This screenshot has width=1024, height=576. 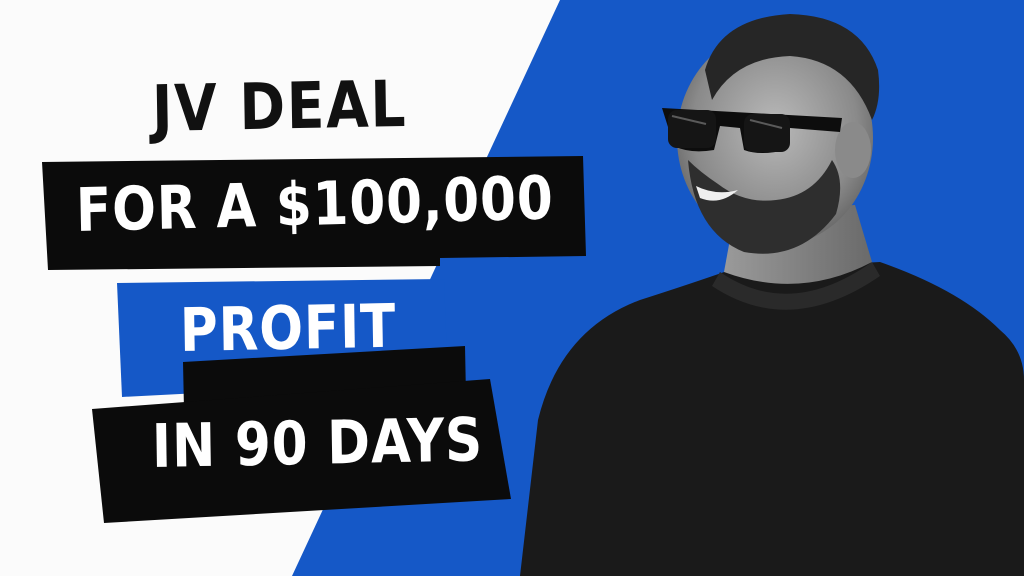 I want to click on headline-line-2: FOR A $100,000, so click(x=315, y=204).